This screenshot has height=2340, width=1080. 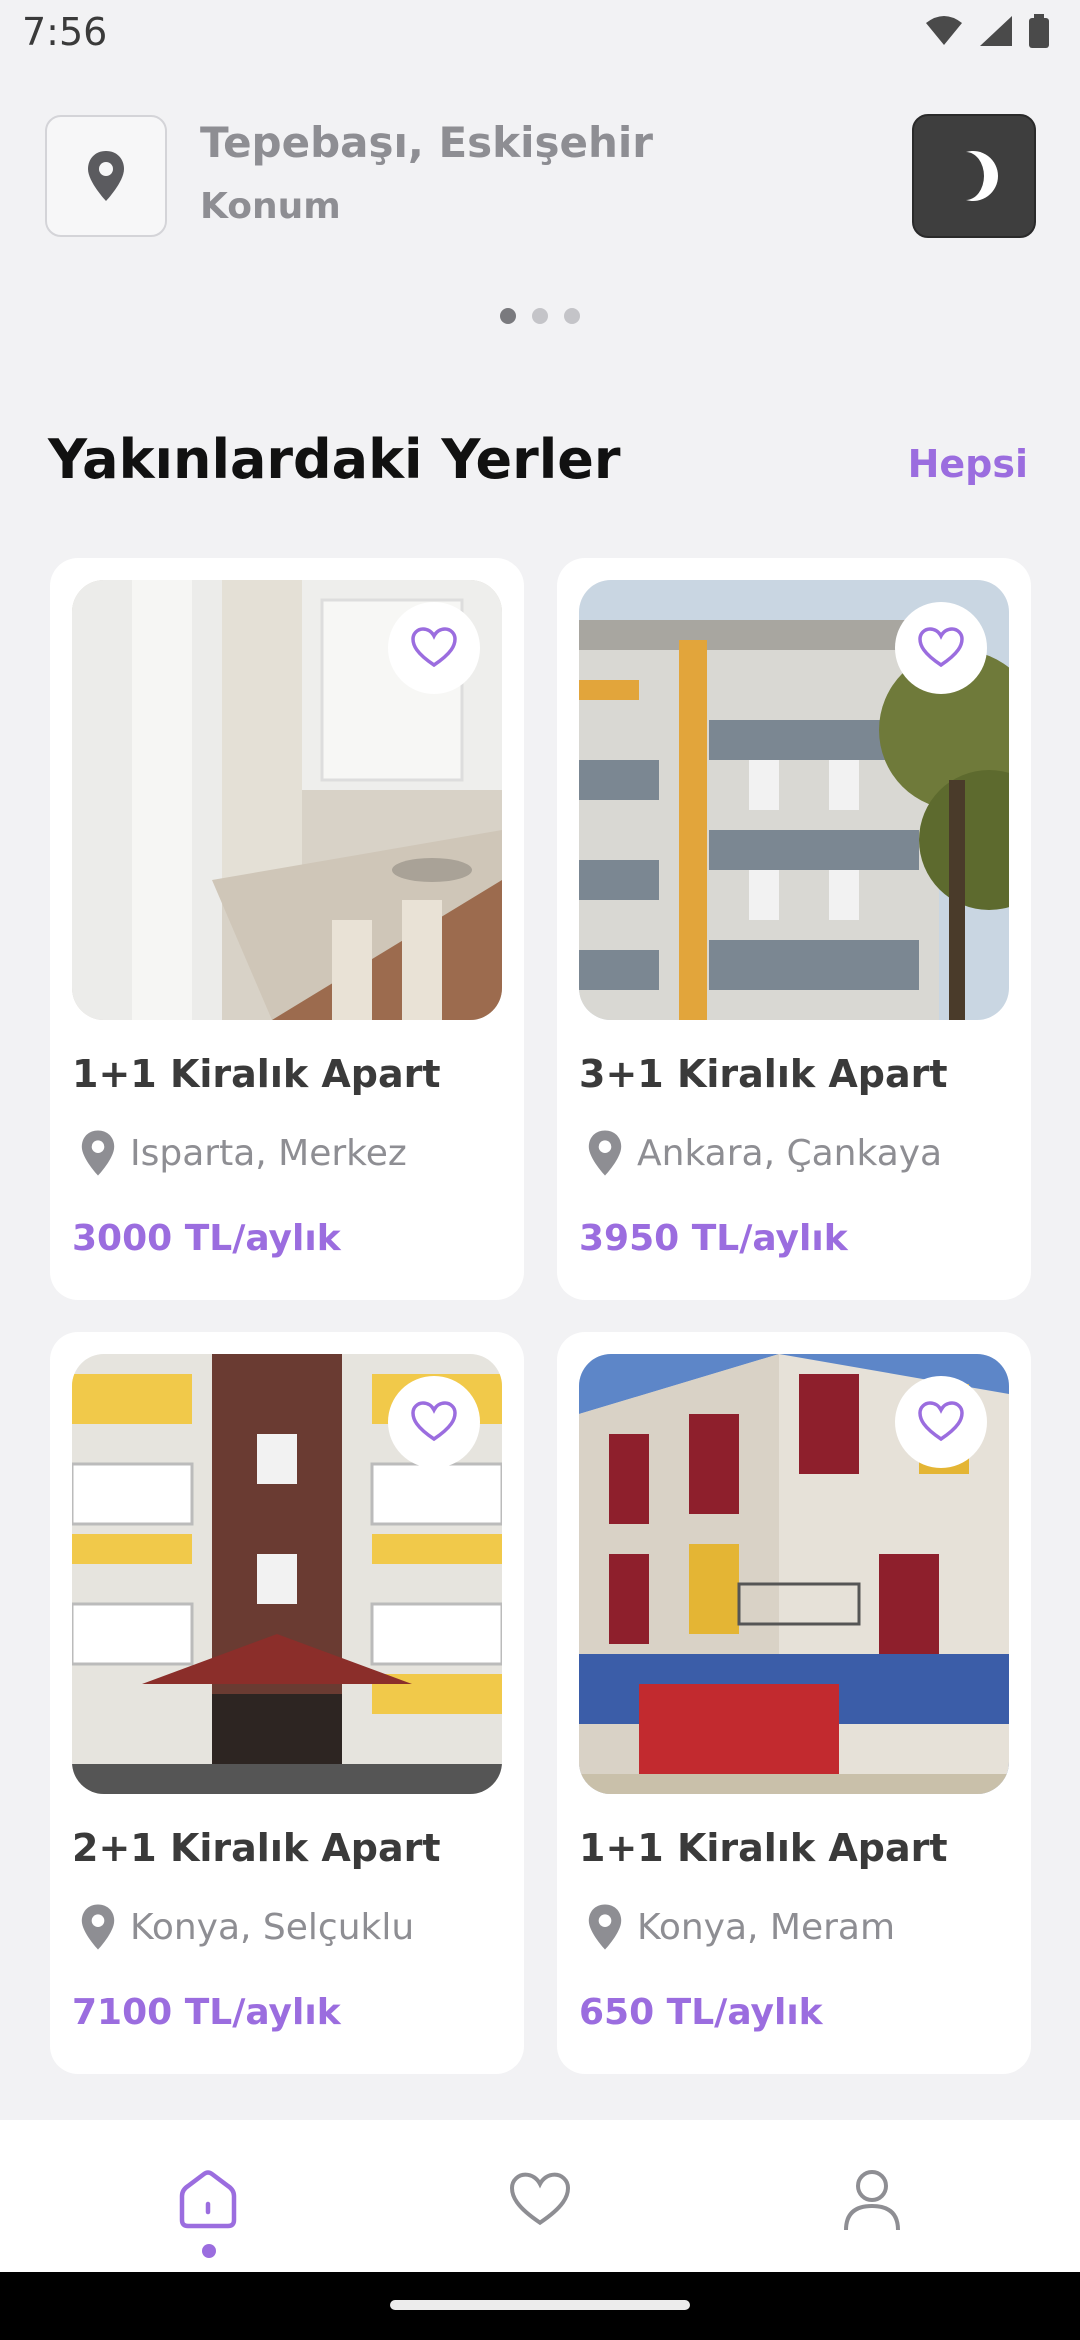 I want to click on listing-location: Konya, Meram, so click(x=741, y=1927).